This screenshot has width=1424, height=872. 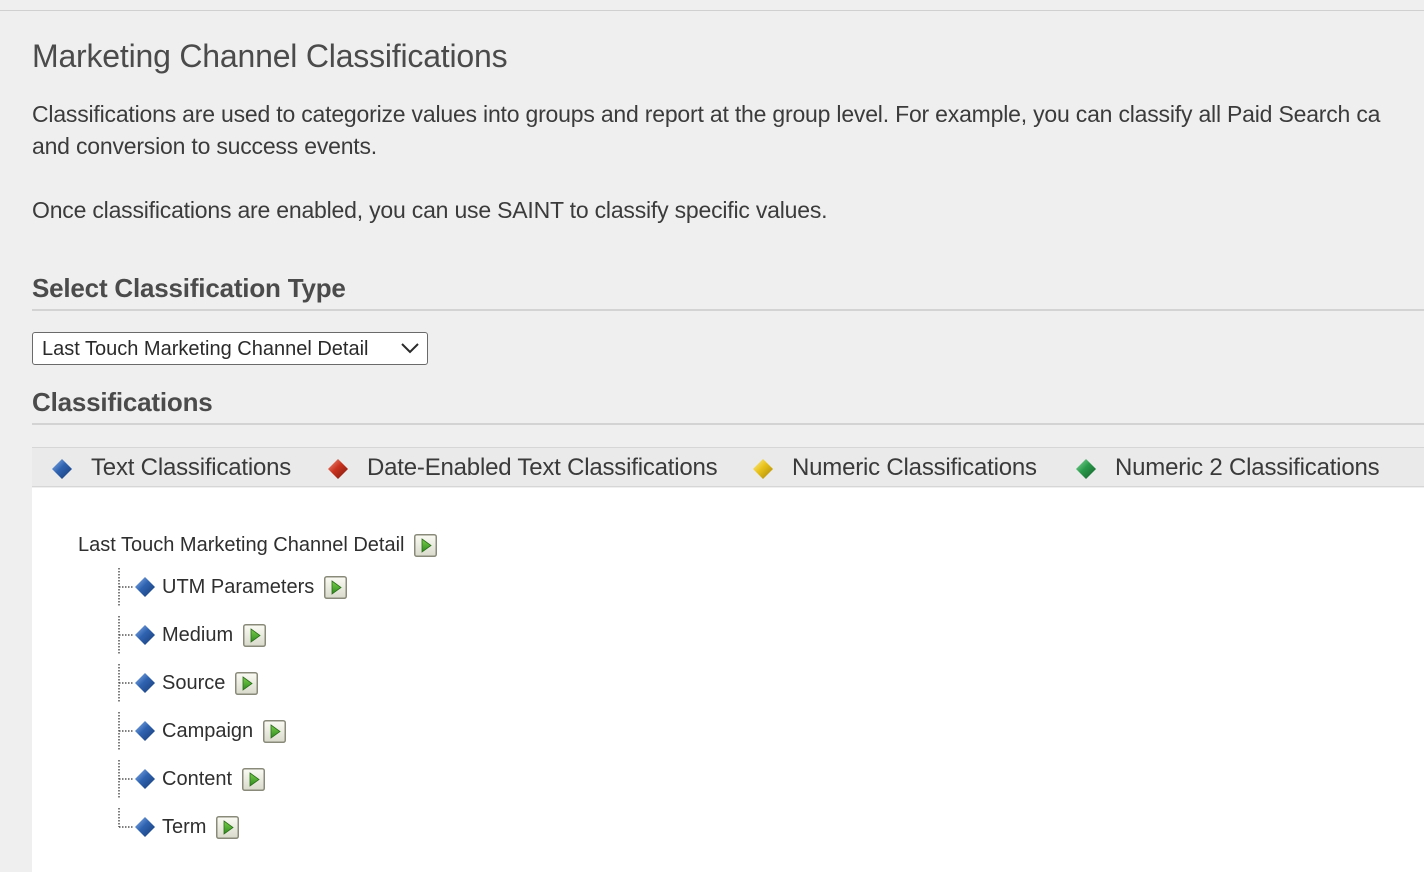 I want to click on classification-type-select: Last Touch Marketing Channel Detail, so click(x=230, y=348).